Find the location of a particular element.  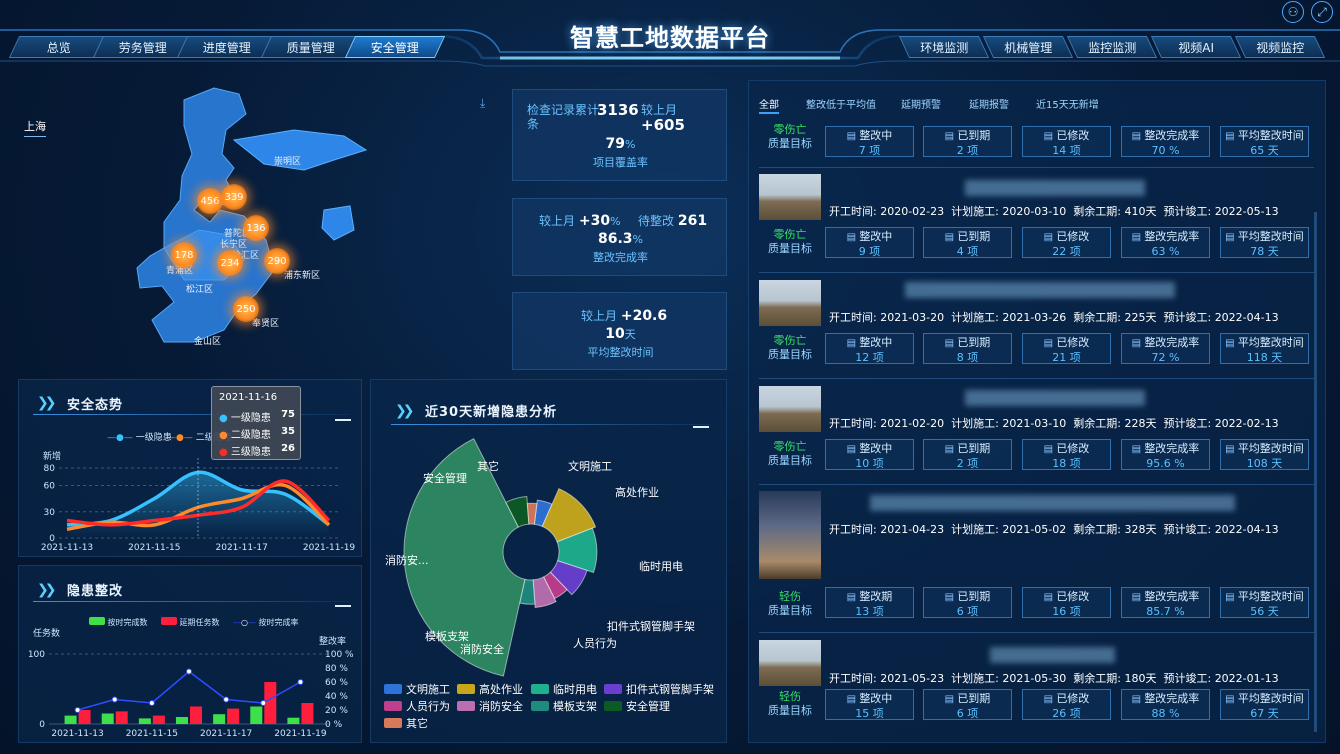

filter-below-avg: 整改低于平均值 is located at coordinates (841, 103).